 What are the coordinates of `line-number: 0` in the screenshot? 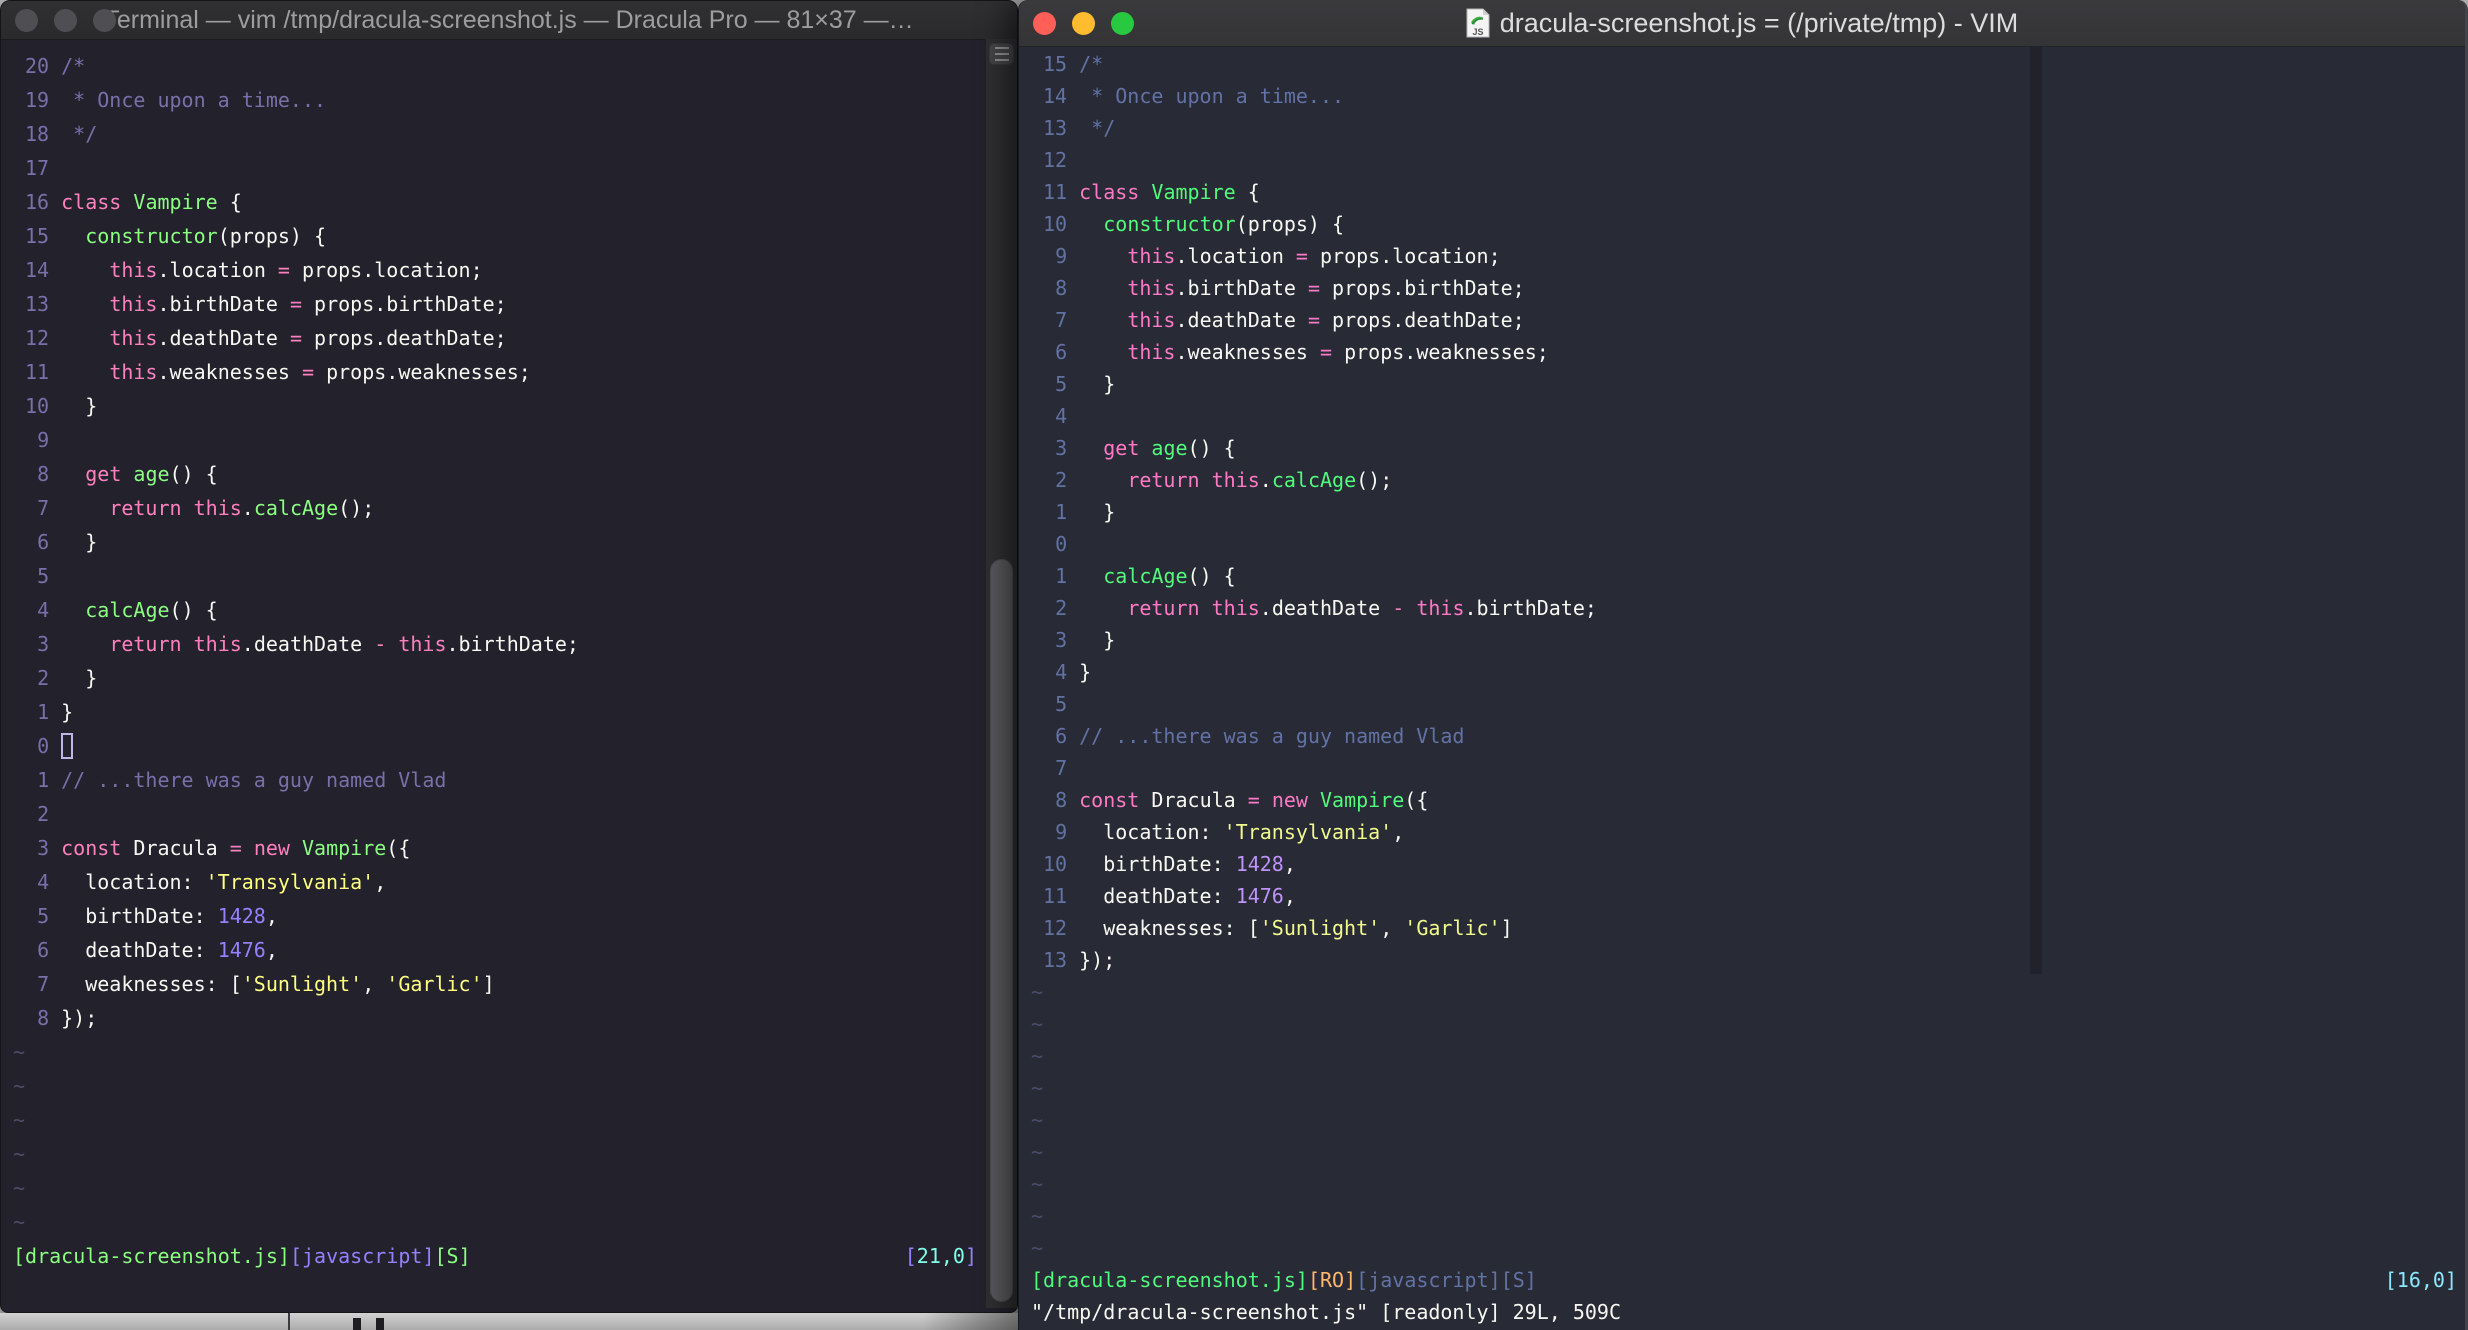 It's located at (43, 746).